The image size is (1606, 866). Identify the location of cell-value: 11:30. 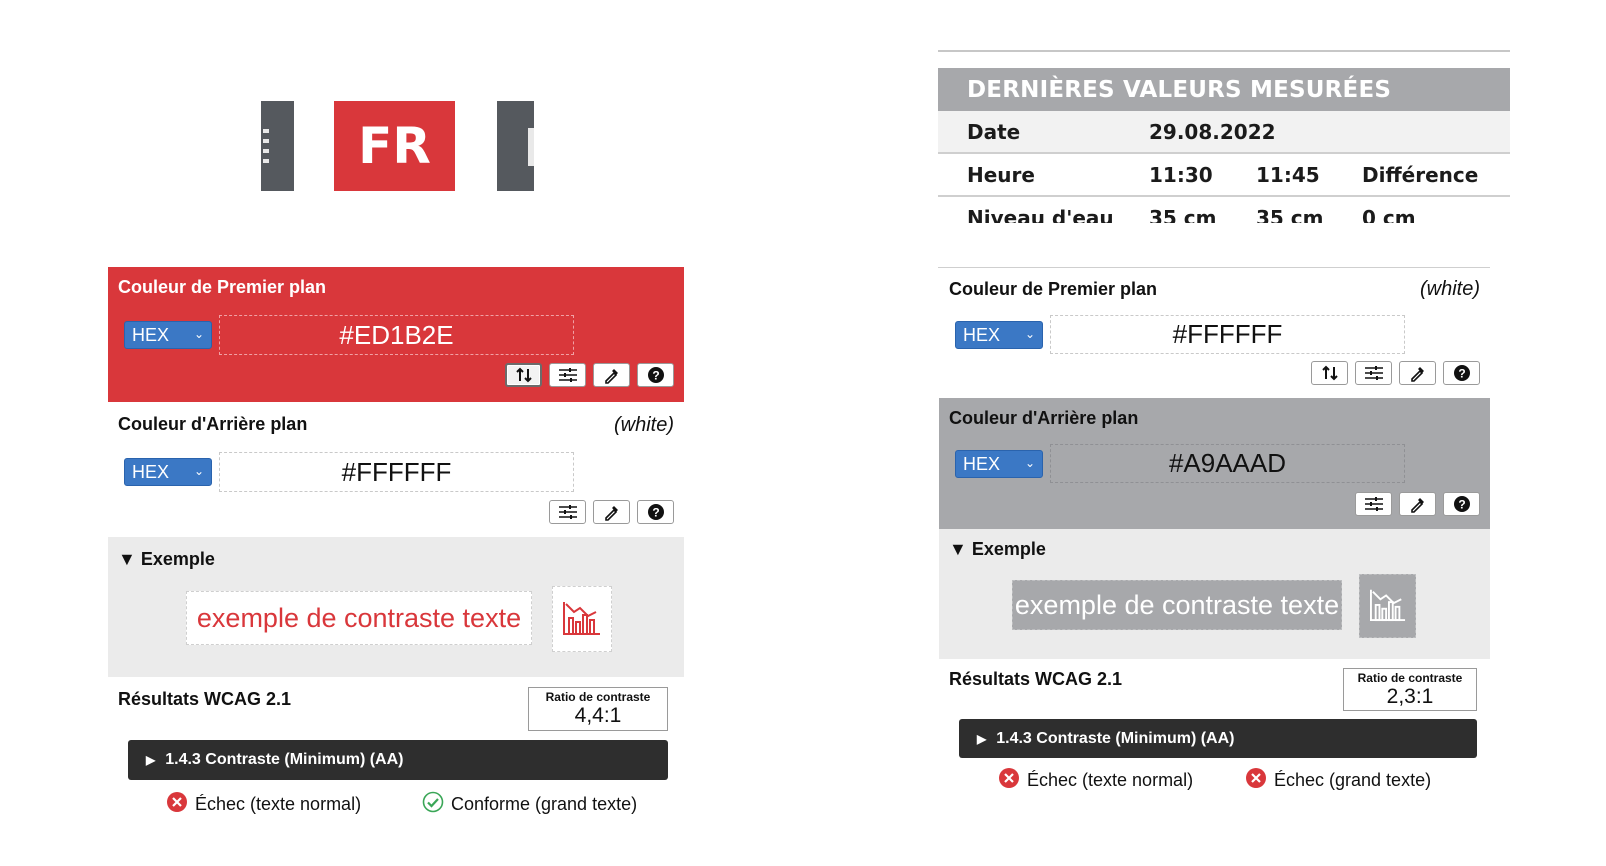
(1181, 174).